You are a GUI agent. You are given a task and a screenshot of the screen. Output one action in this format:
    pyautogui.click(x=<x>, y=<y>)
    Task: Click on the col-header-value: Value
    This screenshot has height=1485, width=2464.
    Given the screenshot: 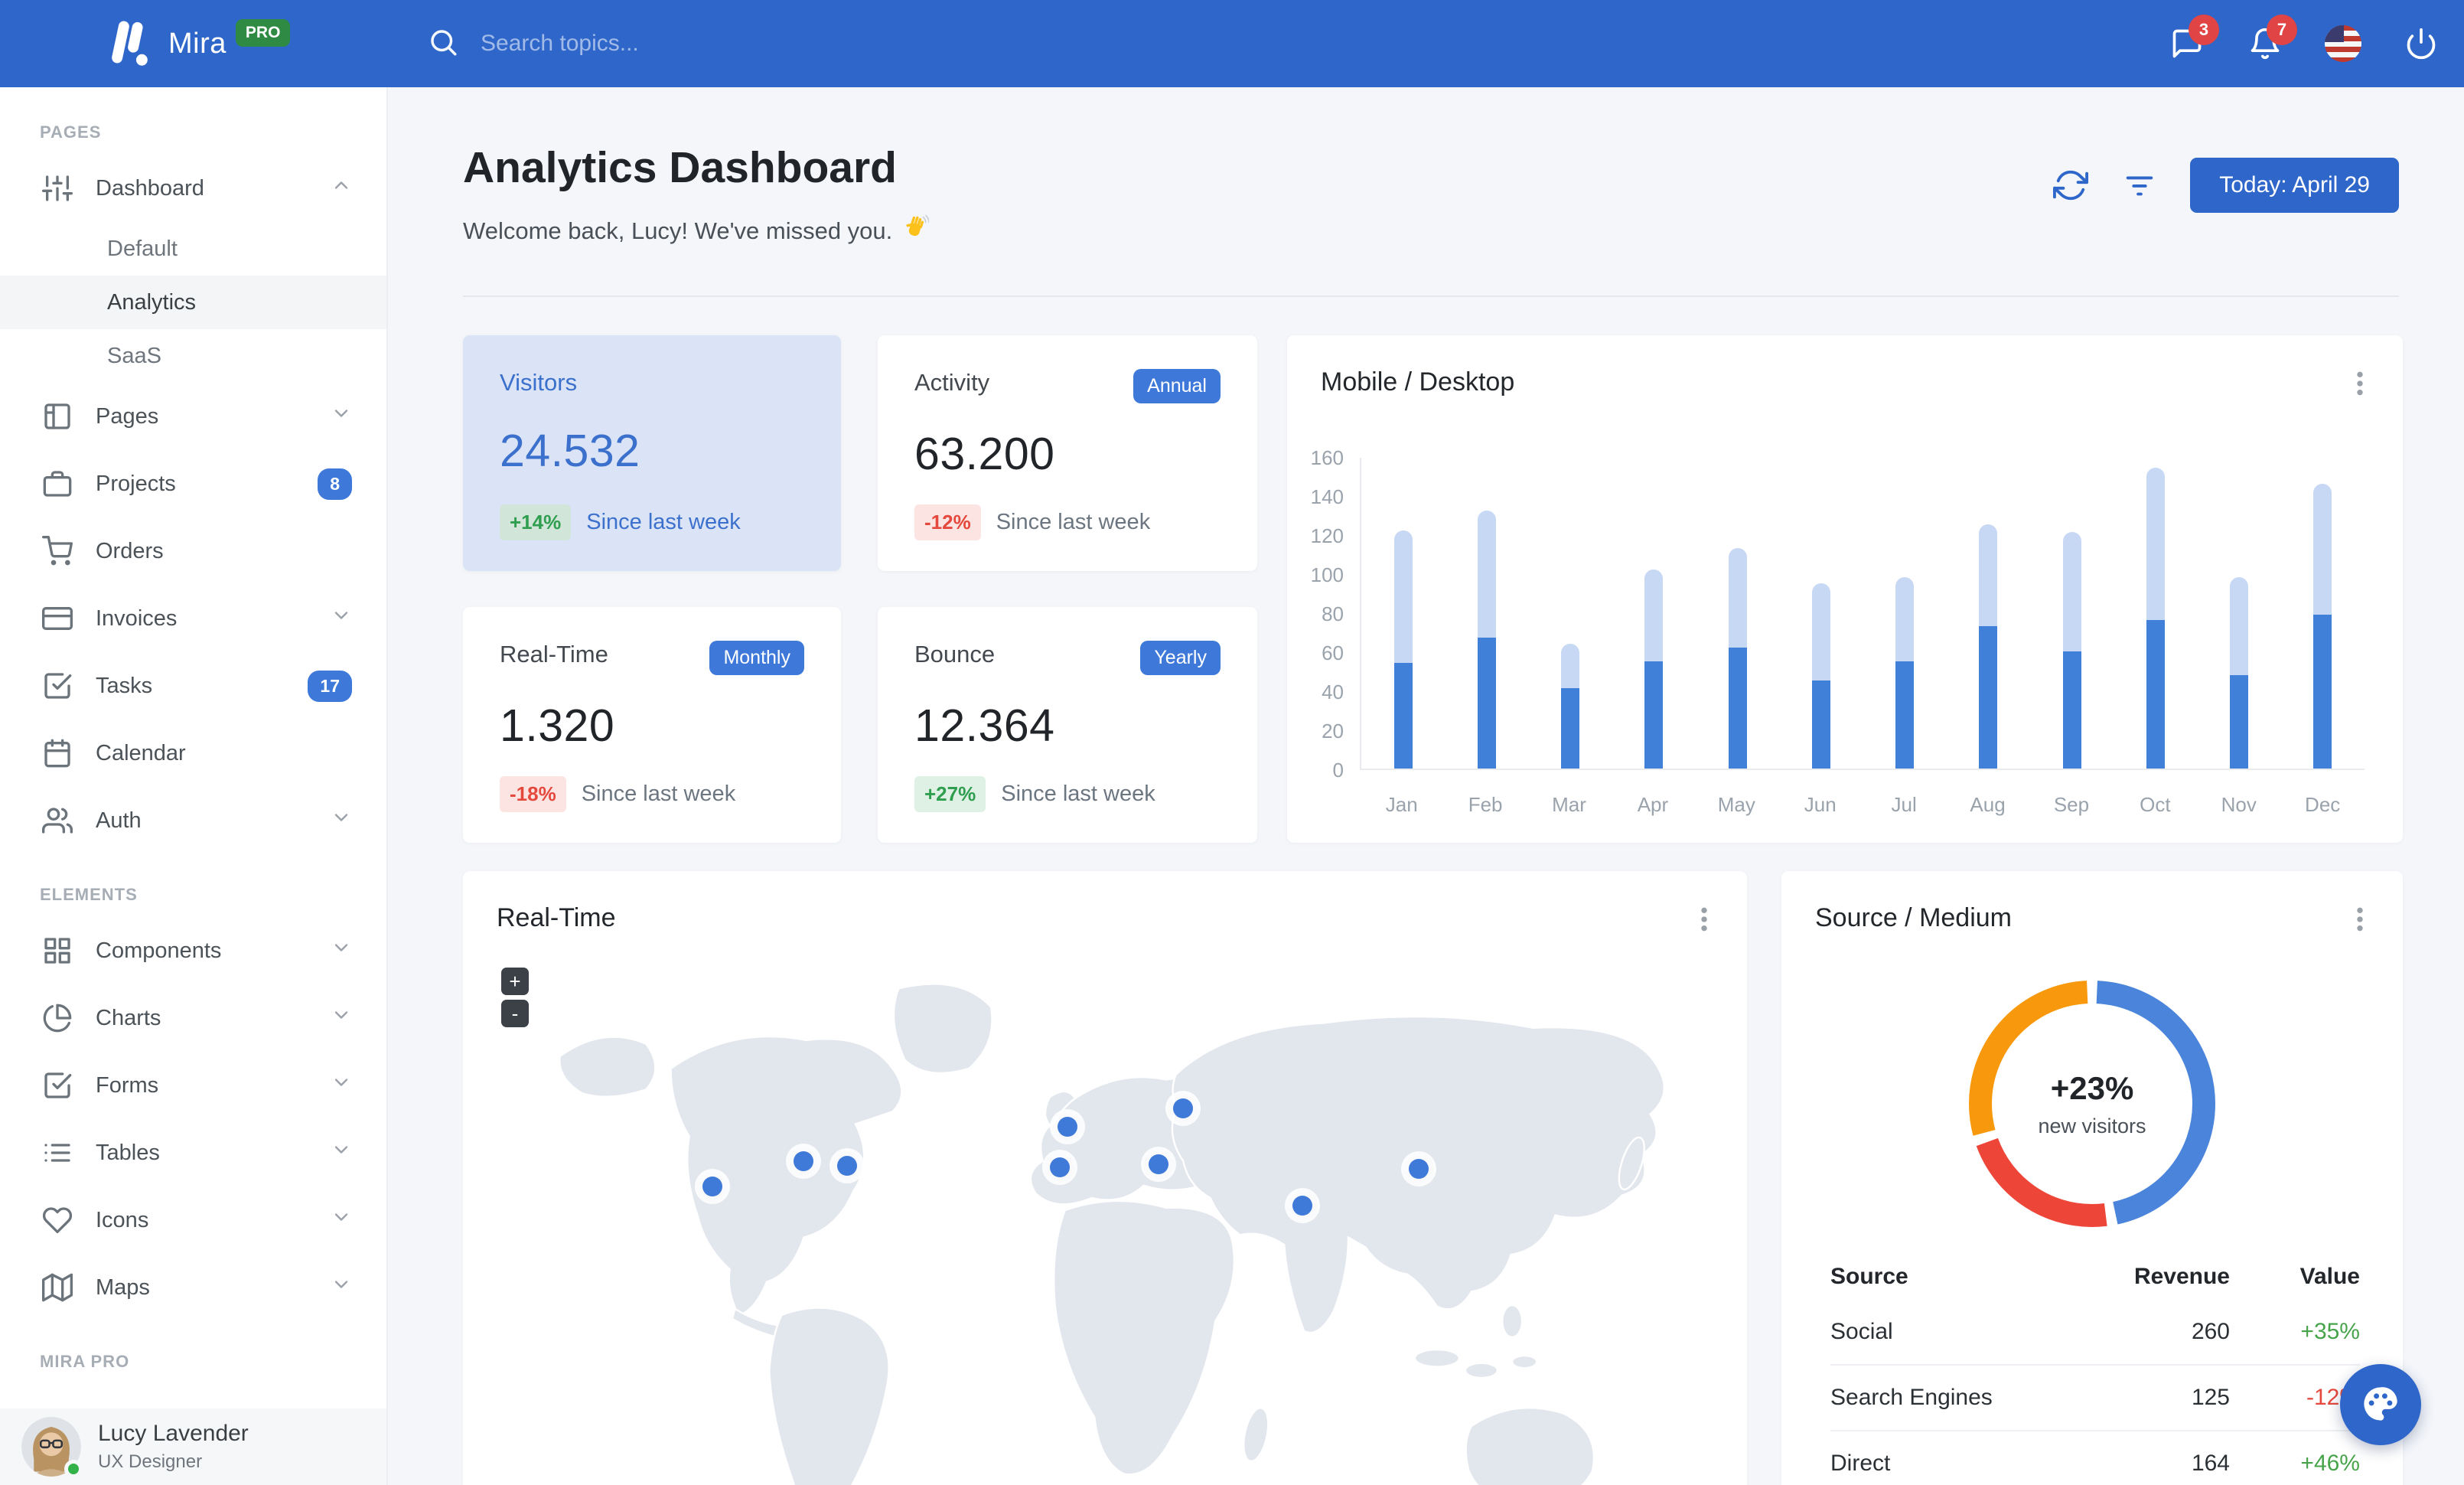 What is the action you would take?
    pyautogui.click(x=2329, y=1276)
    